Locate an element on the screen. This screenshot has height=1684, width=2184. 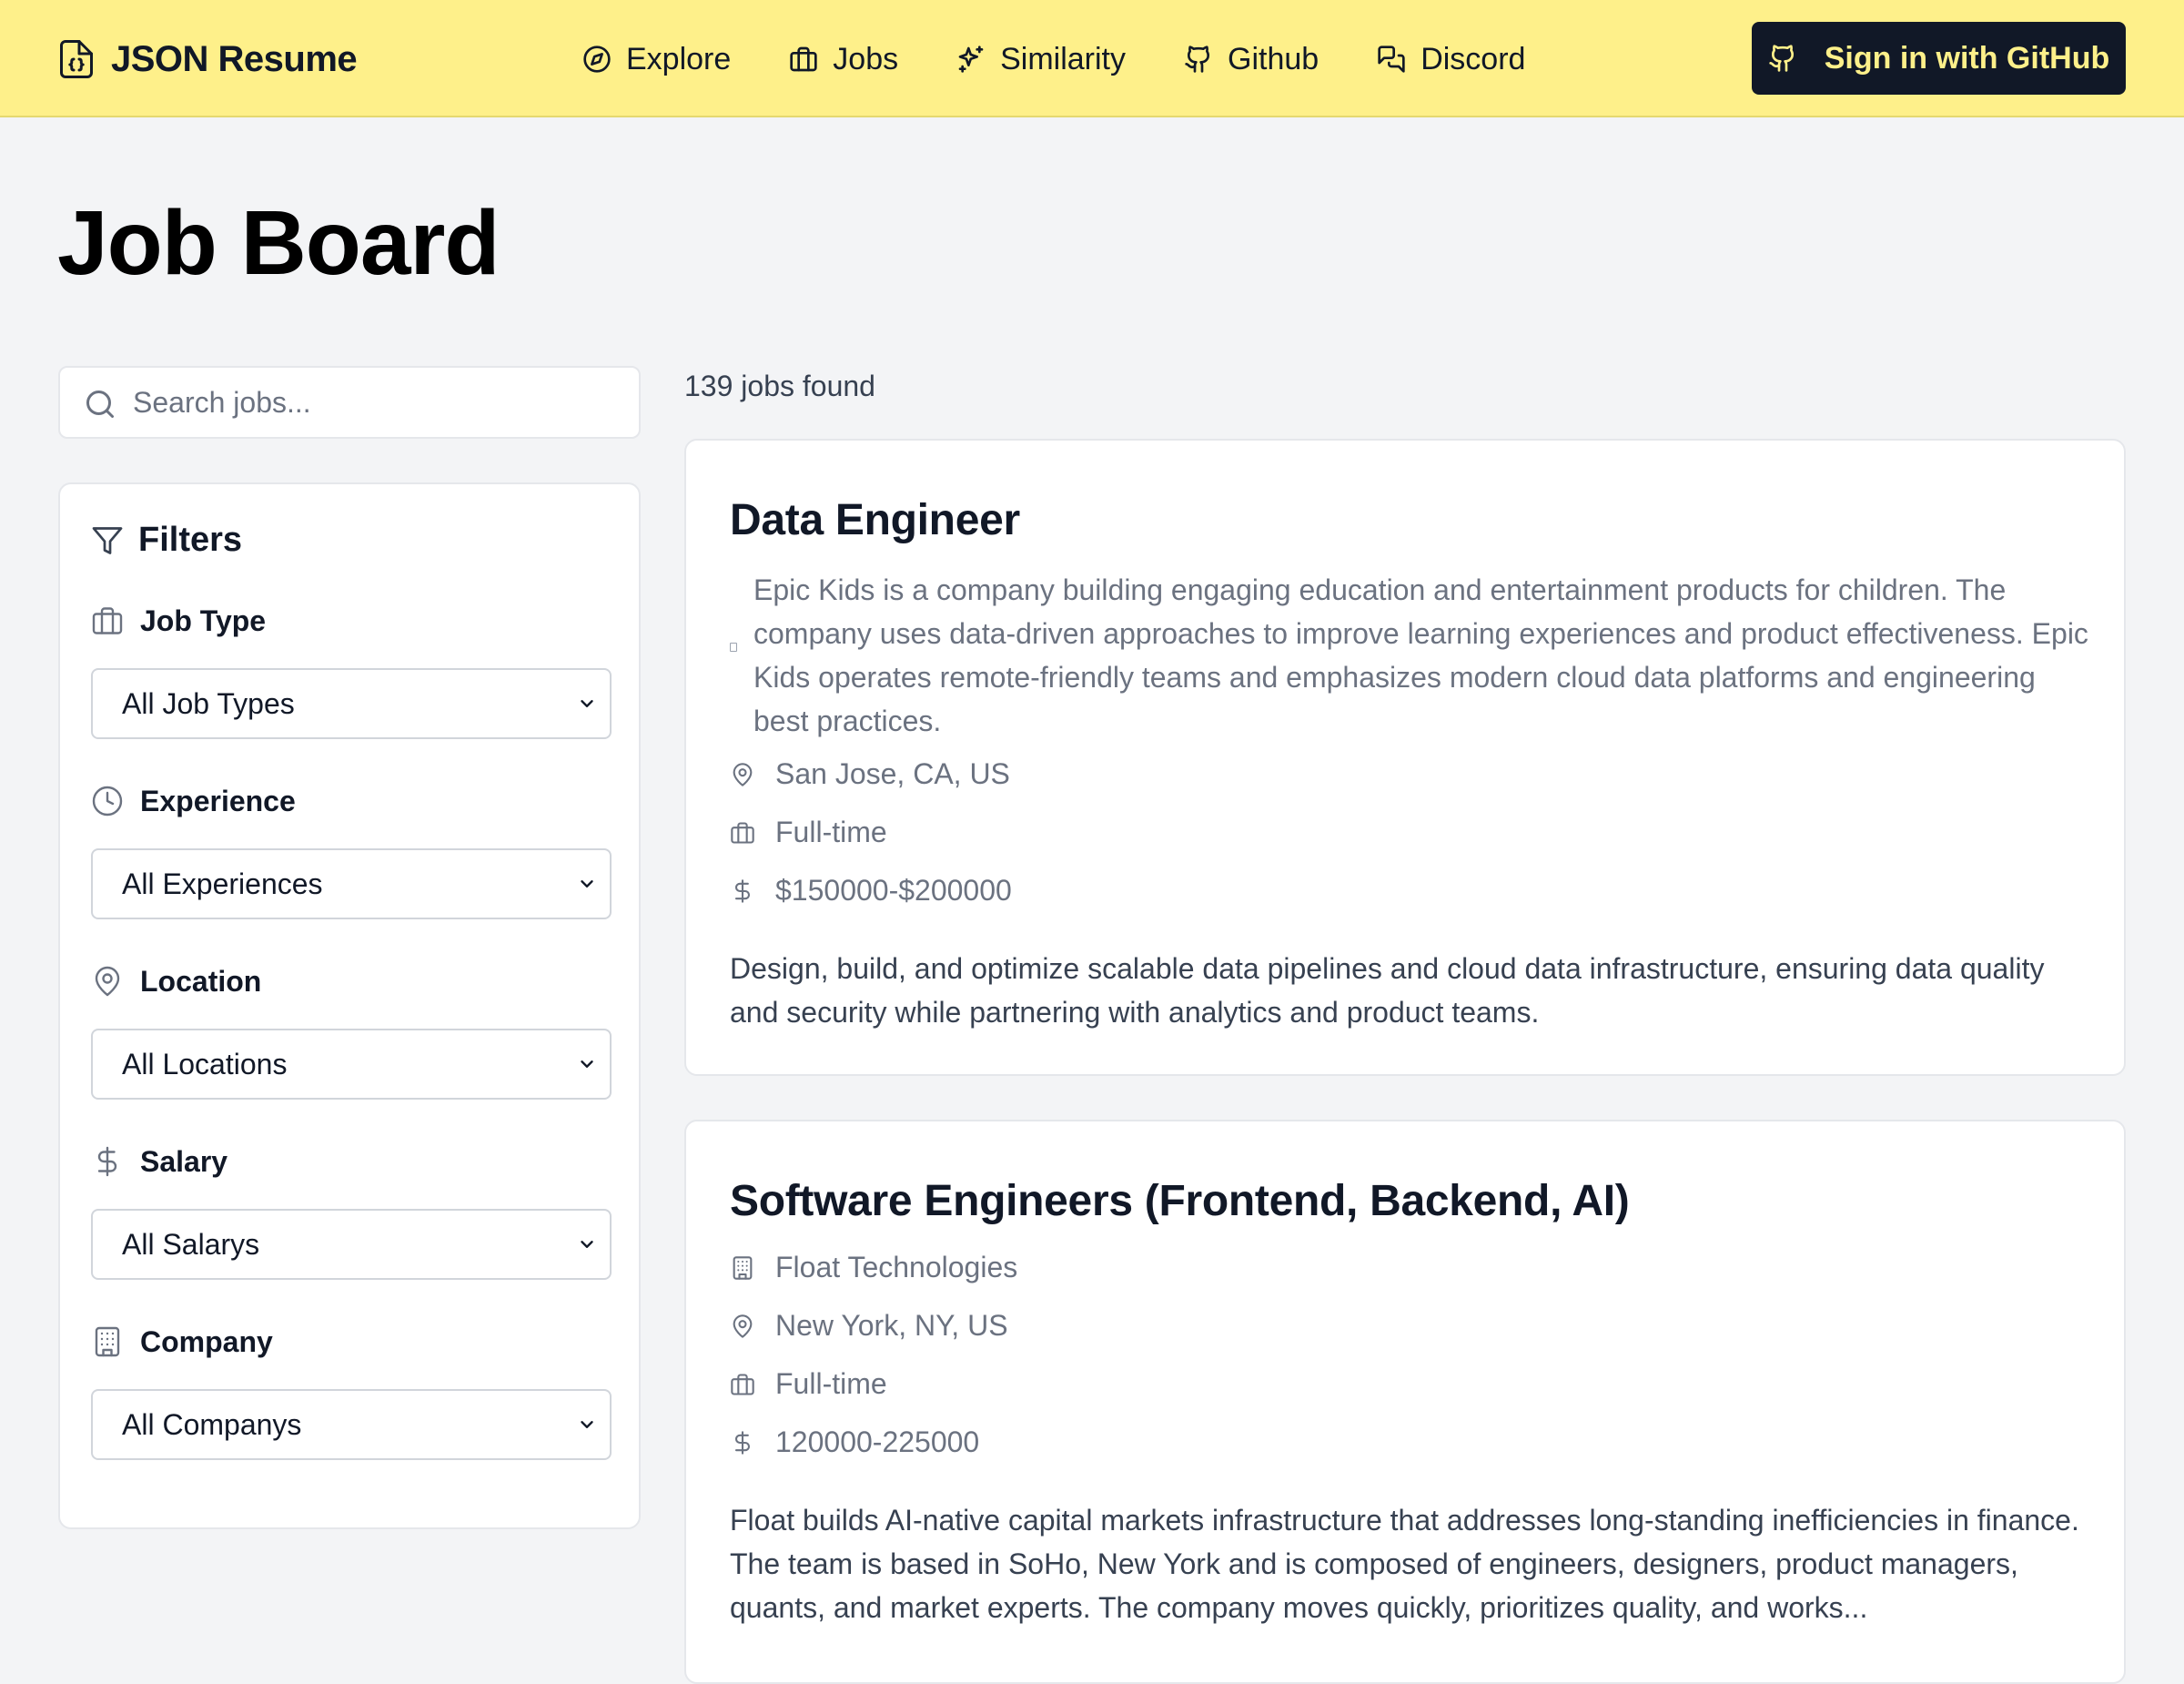
nav-similarity: Similarity is located at coordinates (1041, 59).